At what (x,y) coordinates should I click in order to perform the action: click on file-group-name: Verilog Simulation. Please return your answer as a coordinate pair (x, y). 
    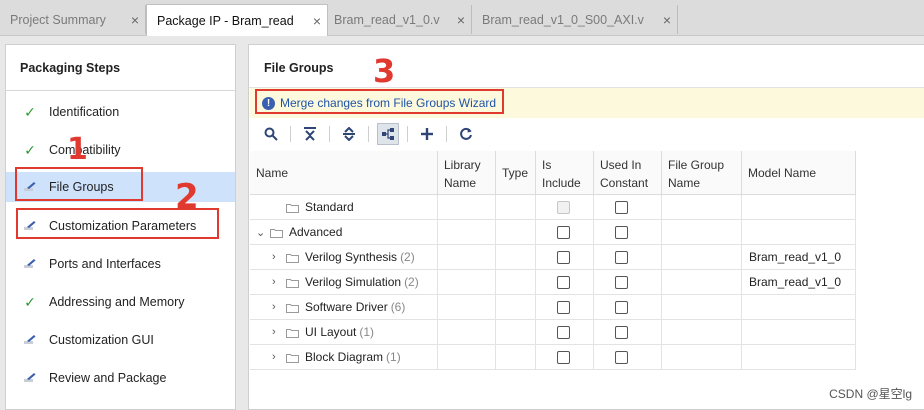
    Looking at the image, I should click on (353, 282).